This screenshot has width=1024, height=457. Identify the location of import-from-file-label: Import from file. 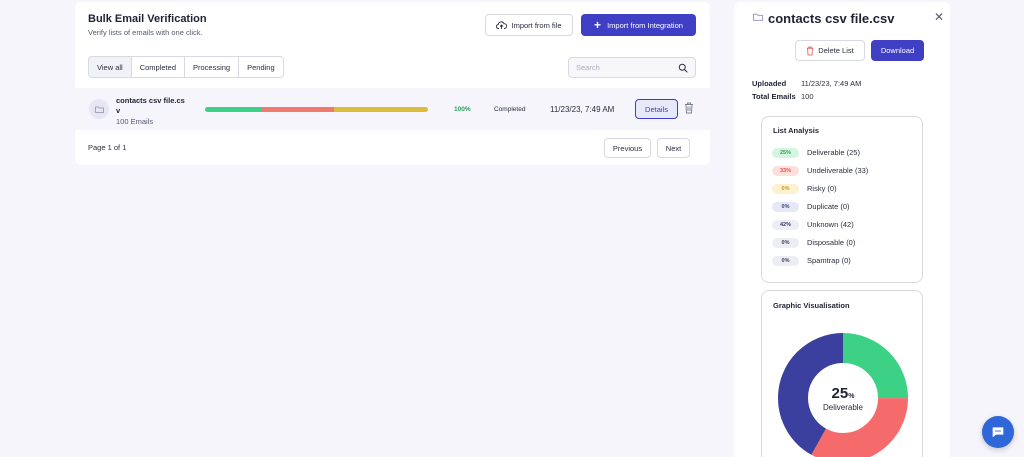
(536, 25).